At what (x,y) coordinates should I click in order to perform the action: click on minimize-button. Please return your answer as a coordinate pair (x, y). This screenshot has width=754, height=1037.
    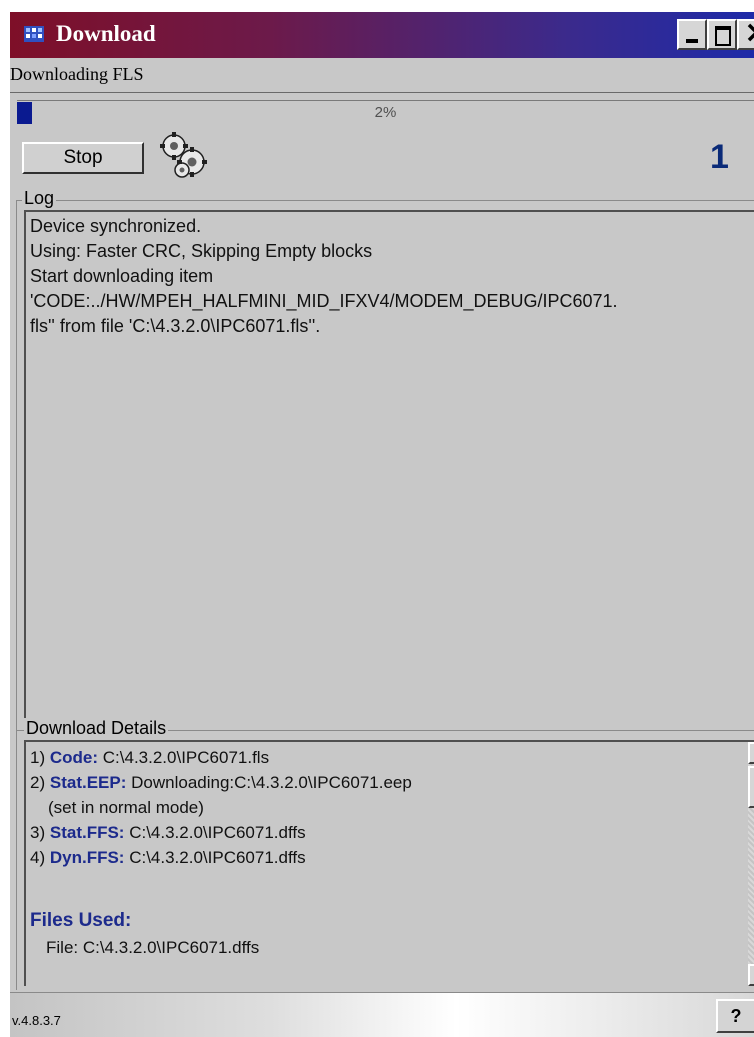
    Looking at the image, I should click on (692, 34).